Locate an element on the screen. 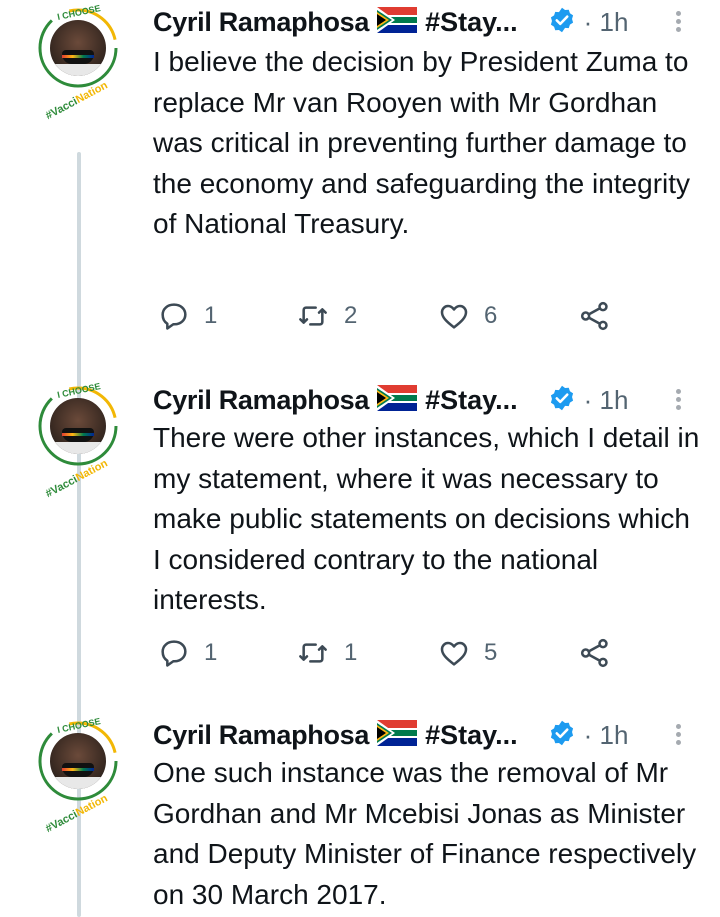 Image resolution: width=720 pixels, height=917 pixels. like-count: 5 is located at coordinates (491, 652).